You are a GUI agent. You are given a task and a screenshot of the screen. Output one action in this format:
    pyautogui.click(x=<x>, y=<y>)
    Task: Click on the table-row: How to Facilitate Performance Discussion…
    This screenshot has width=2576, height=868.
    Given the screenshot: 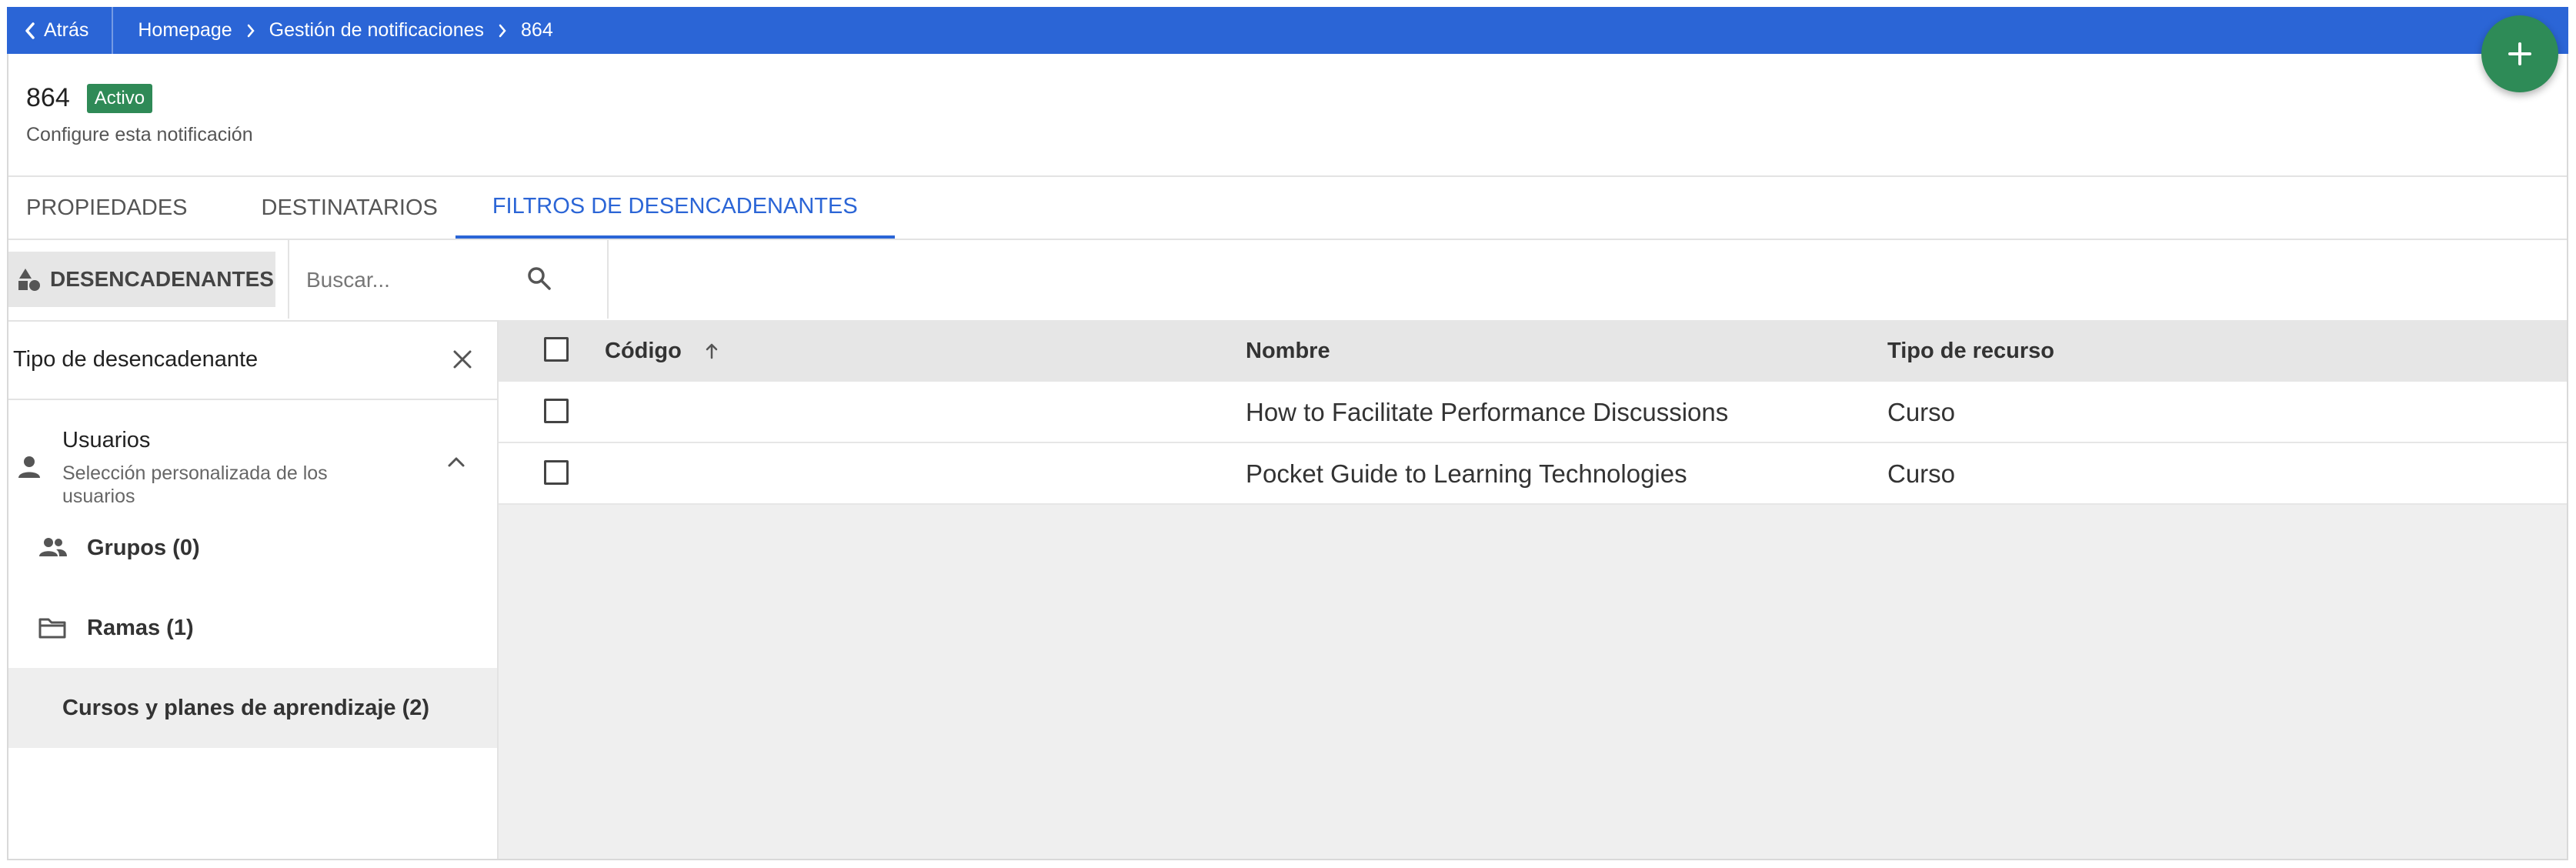 What is the action you would take?
    pyautogui.click(x=1533, y=412)
    